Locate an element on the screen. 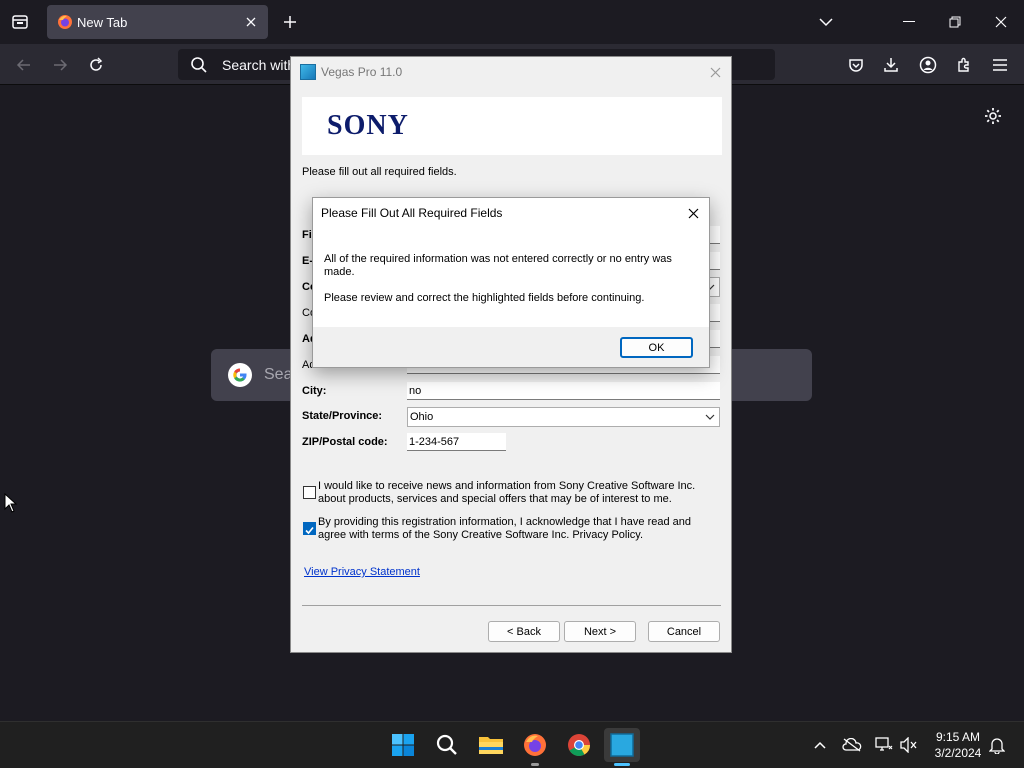 The width and height of the screenshot is (1024, 768). vegas-title-bar: Vegas Pro 11.0 is located at coordinates (511, 72).